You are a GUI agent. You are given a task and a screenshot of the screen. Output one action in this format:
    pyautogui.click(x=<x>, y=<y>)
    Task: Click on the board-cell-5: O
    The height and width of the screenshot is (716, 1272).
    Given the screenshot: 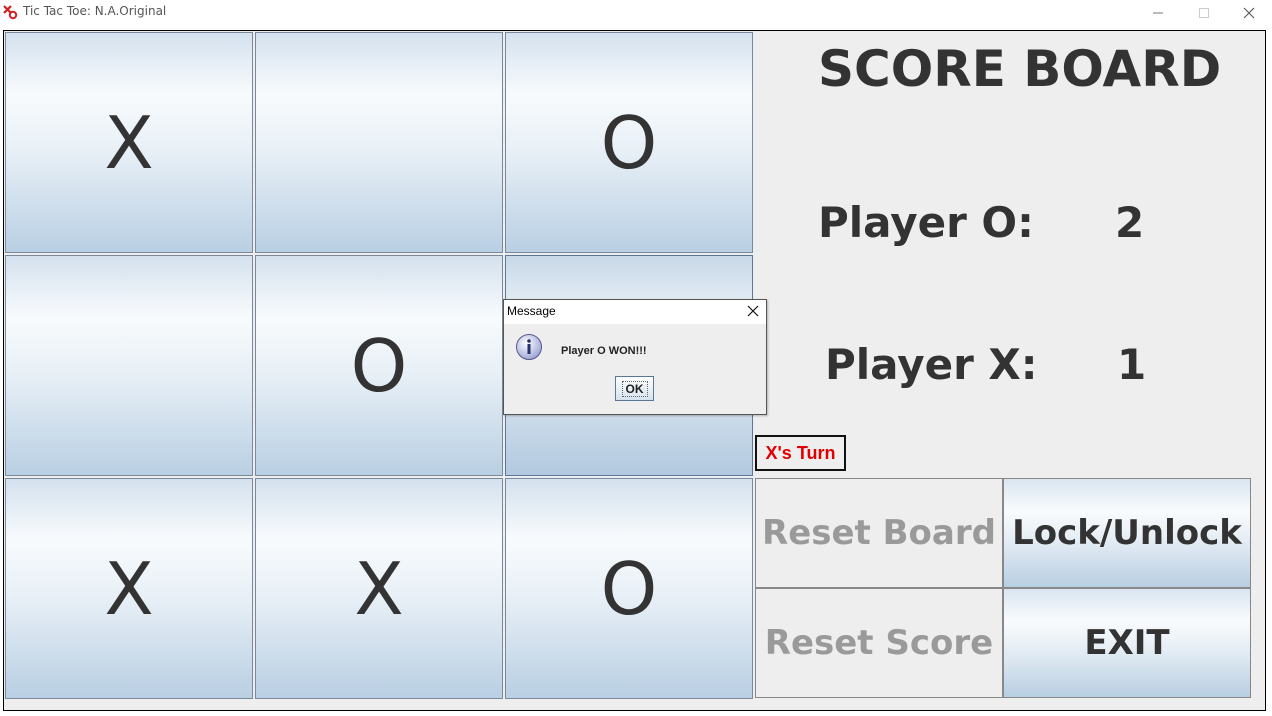 What is the action you would take?
    pyautogui.click(x=379, y=365)
    